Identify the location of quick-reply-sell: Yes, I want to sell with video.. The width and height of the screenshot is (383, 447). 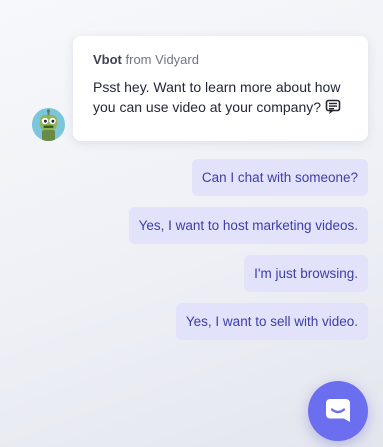
(271, 321).